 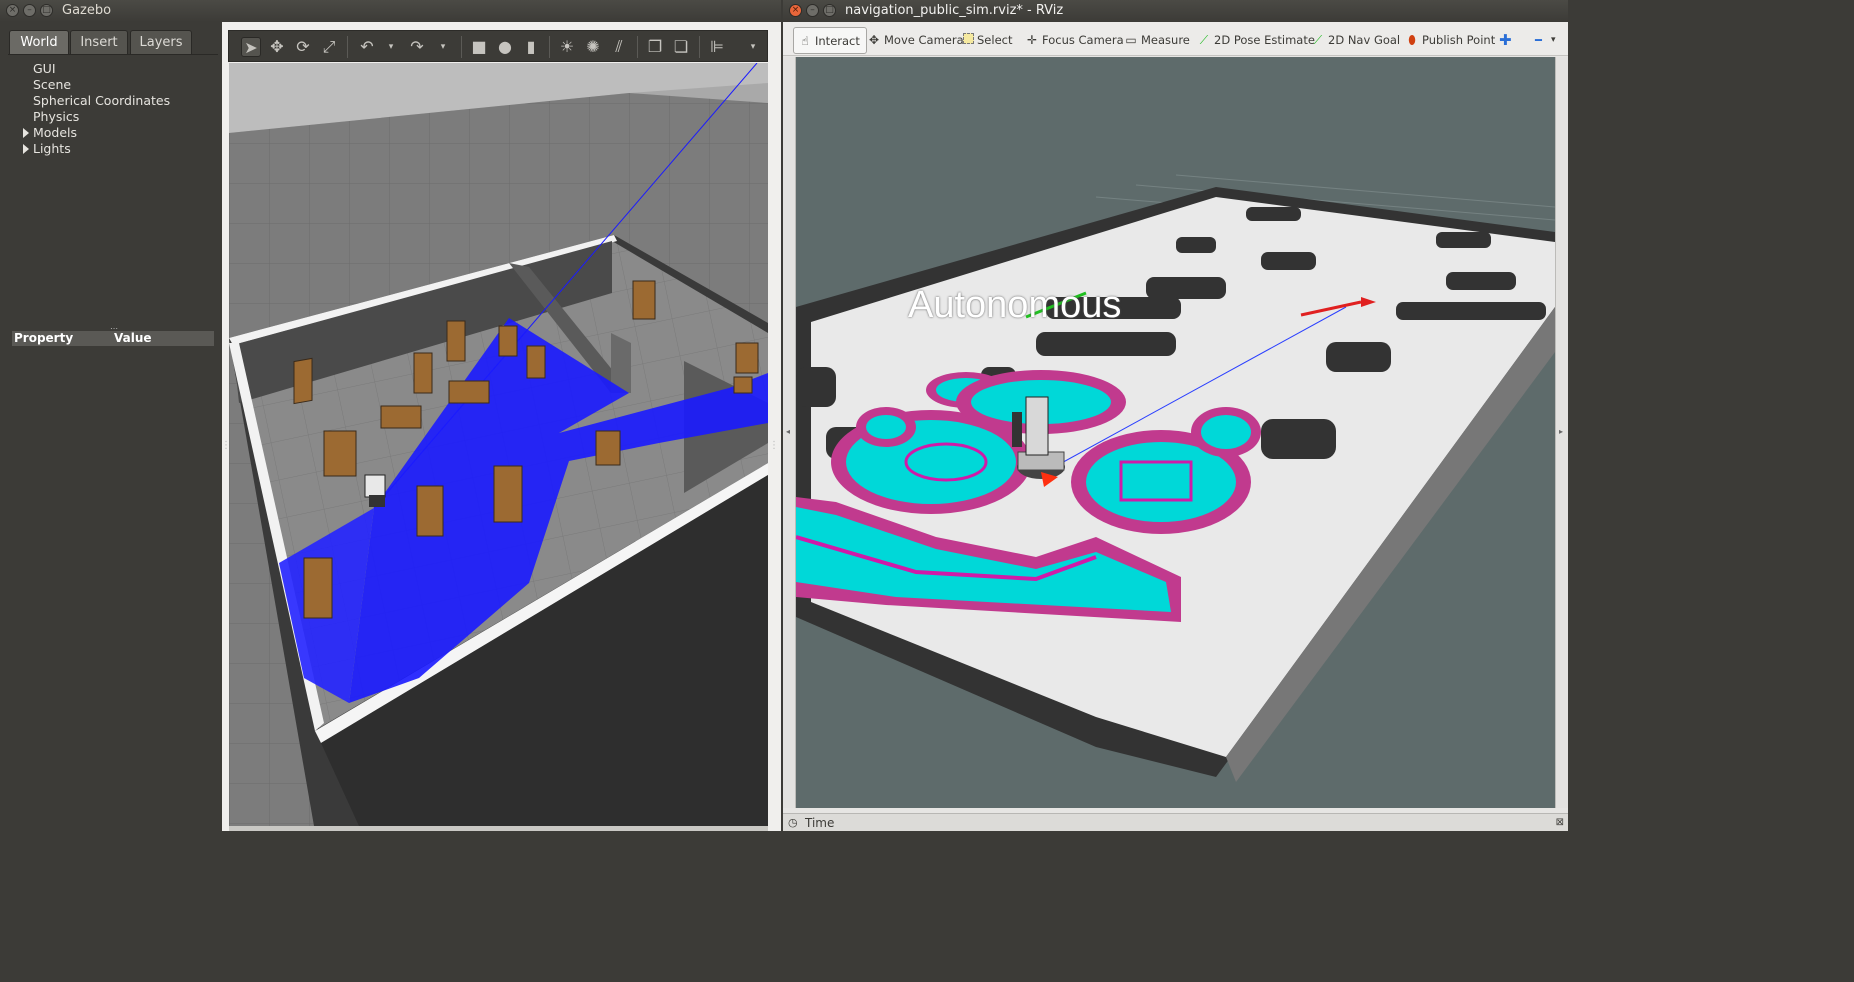 What do you see at coordinates (39, 42) in the screenshot?
I see `tab-world: World` at bounding box center [39, 42].